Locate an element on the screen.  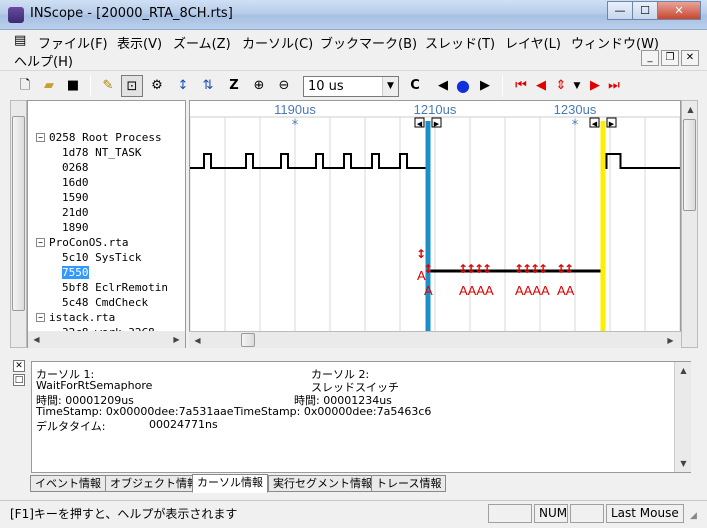
tree-item: 5bf8 EclrRemotin is located at coordinates (115, 287).